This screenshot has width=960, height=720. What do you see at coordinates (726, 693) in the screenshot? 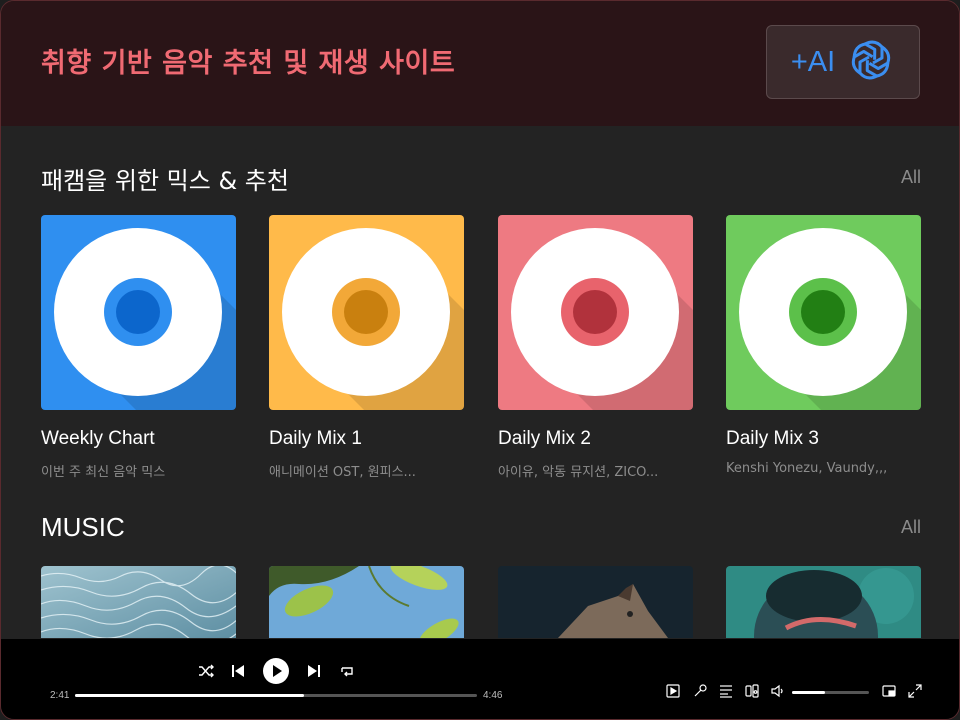
I see `queue-icon` at bounding box center [726, 693].